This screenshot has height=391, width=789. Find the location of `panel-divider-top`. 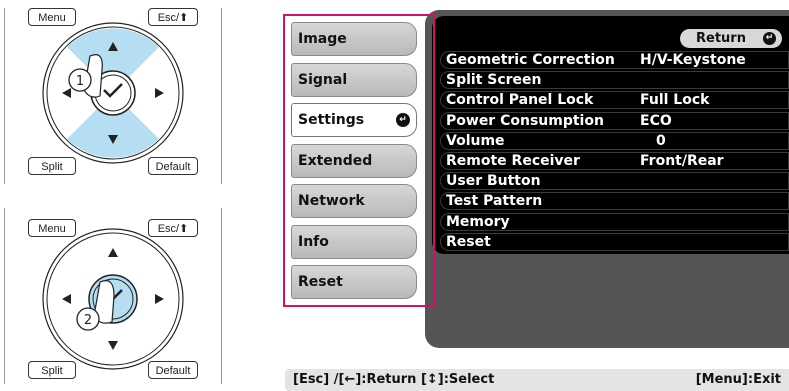

panel-divider-top is located at coordinates (221, 96).